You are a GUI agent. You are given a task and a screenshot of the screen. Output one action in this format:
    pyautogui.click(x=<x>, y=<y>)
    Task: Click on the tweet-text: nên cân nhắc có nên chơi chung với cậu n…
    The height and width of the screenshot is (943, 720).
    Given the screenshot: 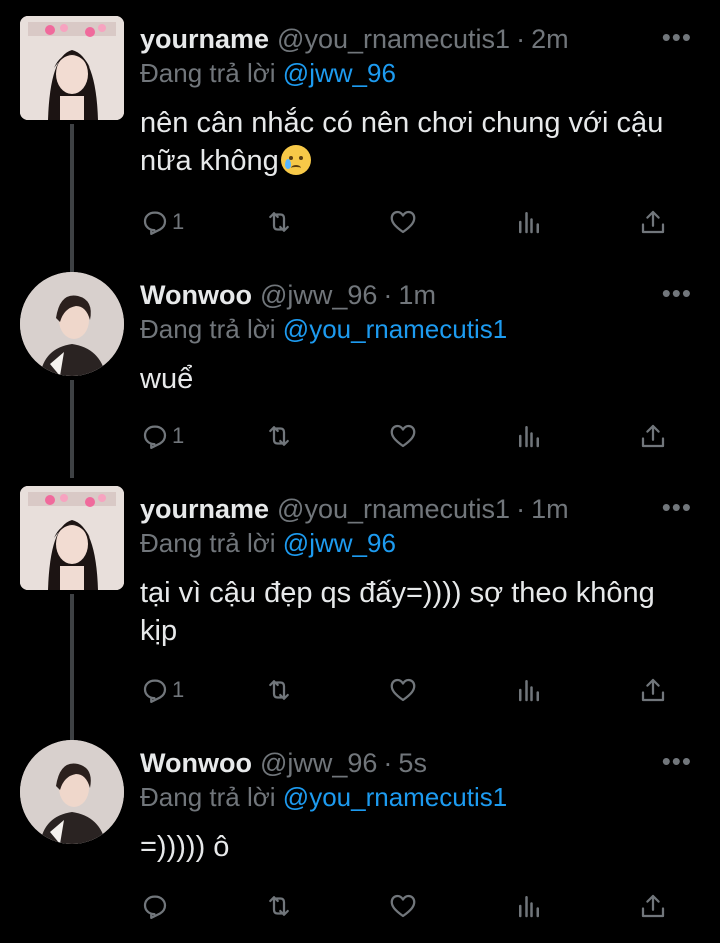 What is the action you would take?
    pyautogui.click(x=402, y=142)
    